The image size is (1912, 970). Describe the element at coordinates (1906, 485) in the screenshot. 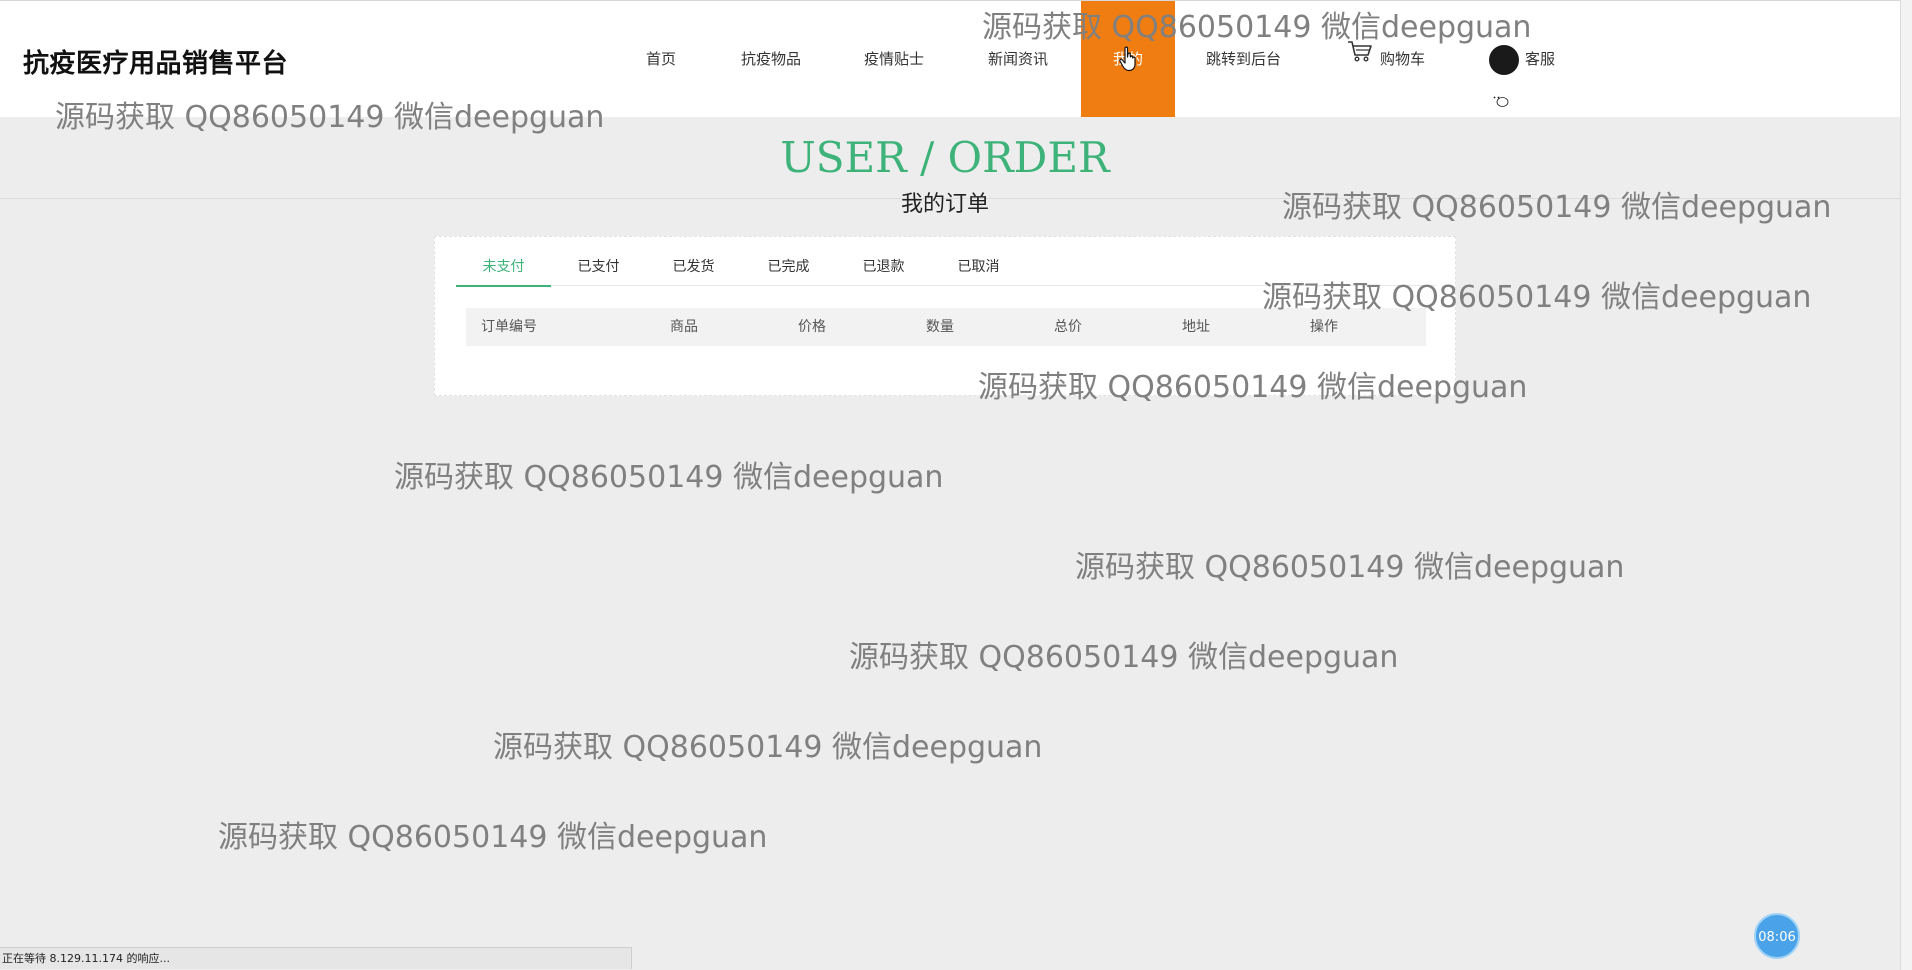

I see `page-scrollbar` at that location.